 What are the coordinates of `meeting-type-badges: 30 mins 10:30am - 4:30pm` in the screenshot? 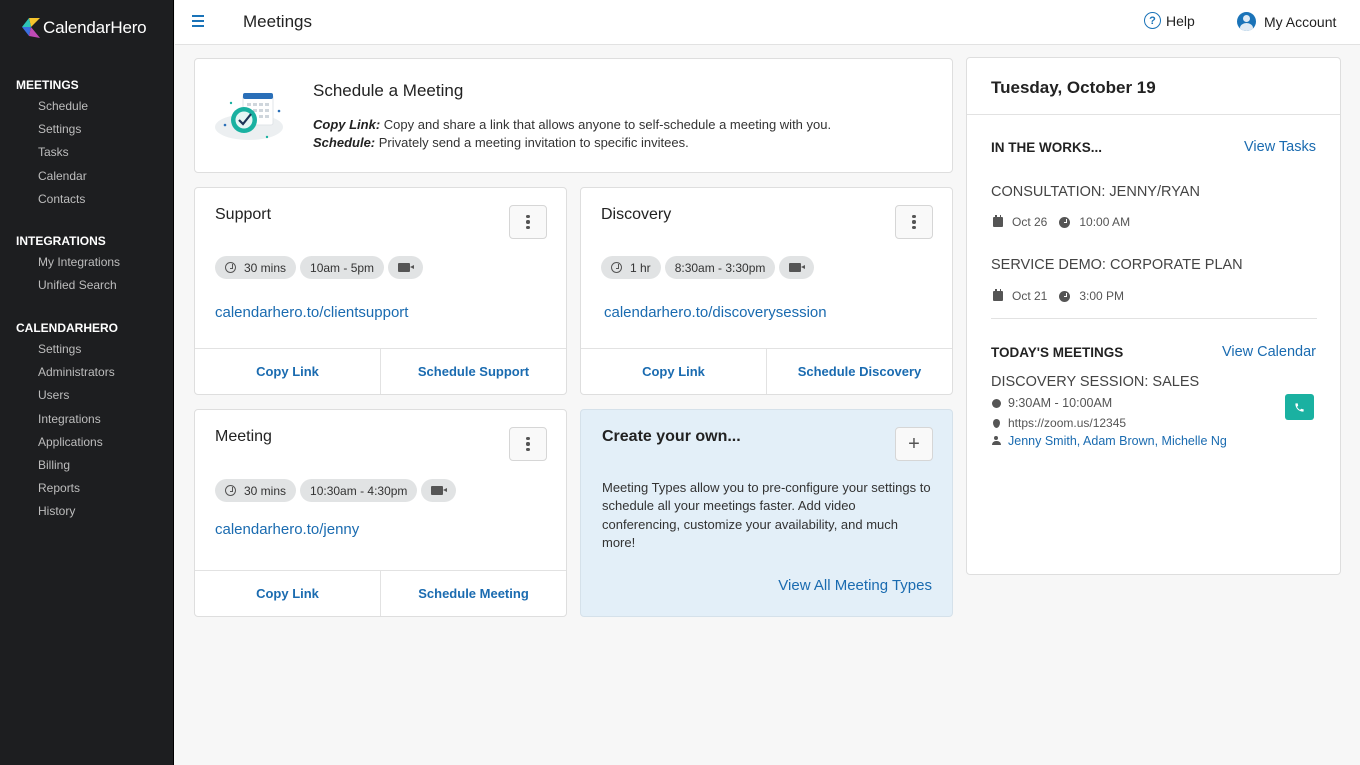 It's located at (337, 490).